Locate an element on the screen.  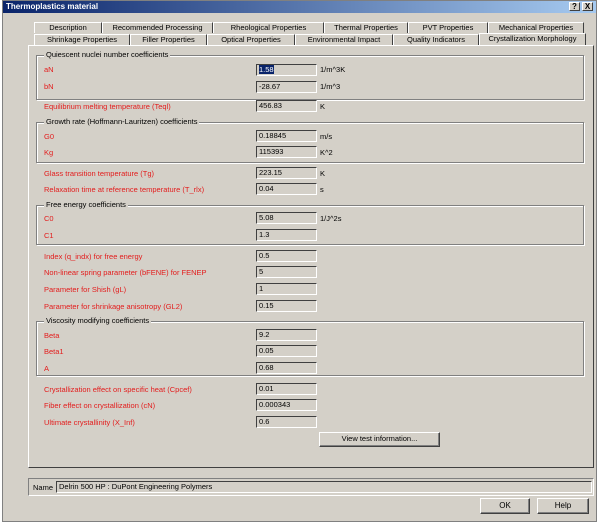
help-title-button: ? is located at coordinates (574, 6).